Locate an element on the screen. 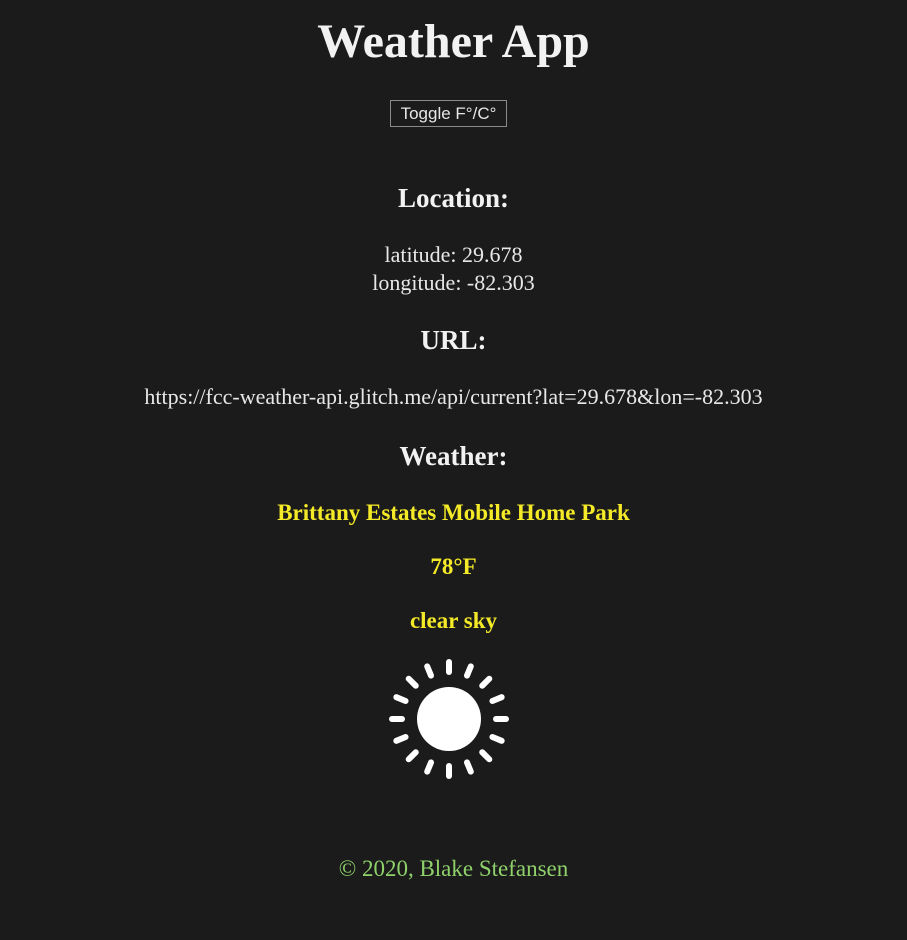 Image resolution: width=907 pixels, height=940 pixels. footer-copyright: © 2020, Blake Stefansen is located at coordinates (453, 868).